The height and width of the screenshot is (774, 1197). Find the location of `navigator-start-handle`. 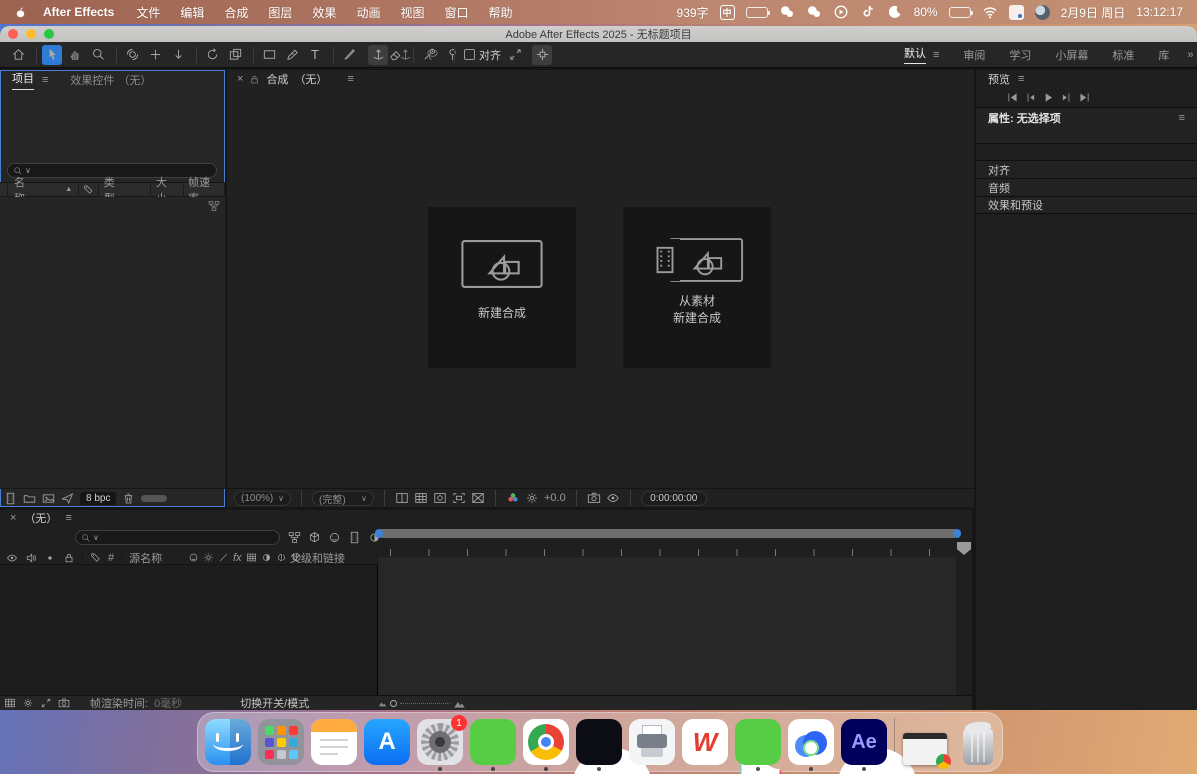

navigator-start-handle is located at coordinates (379, 533).